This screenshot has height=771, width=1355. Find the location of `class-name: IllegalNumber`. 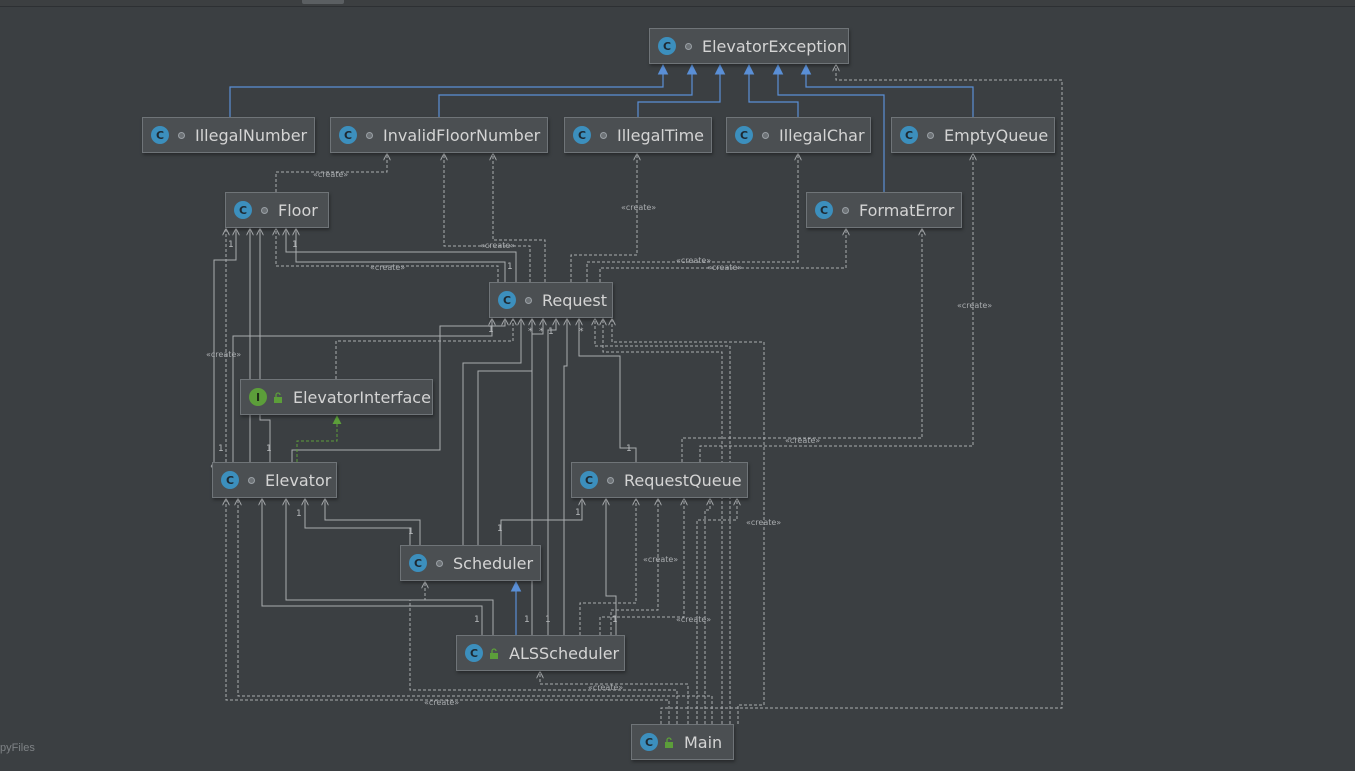

class-name: IllegalNumber is located at coordinates (251, 135).